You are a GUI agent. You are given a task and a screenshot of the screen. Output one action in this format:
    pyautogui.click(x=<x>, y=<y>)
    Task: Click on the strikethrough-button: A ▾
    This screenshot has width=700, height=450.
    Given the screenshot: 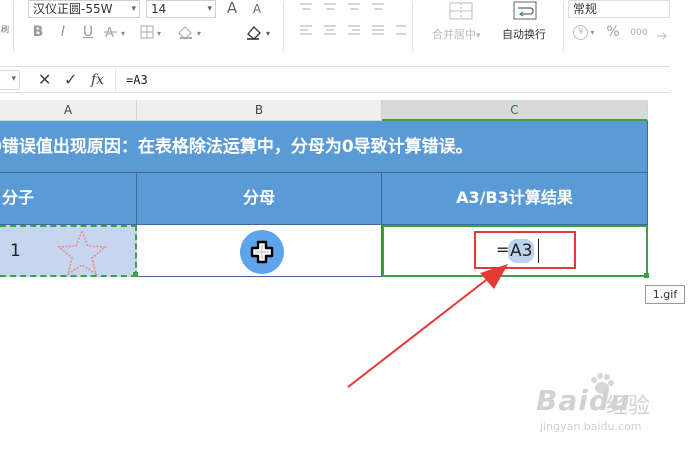 What is the action you would take?
    pyautogui.click(x=117, y=32)
    